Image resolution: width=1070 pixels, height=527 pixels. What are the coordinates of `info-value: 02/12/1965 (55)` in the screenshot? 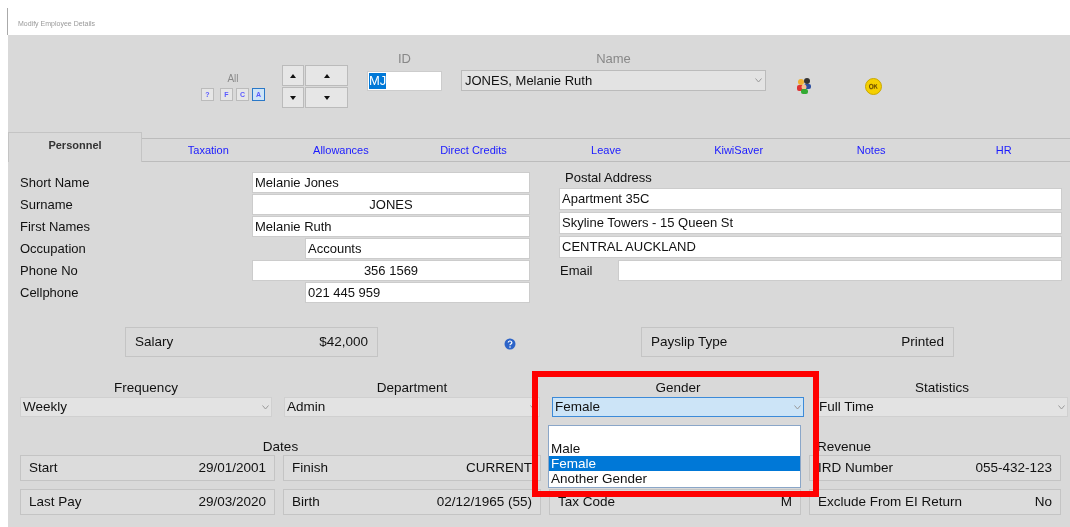 It's located at (484, 501).